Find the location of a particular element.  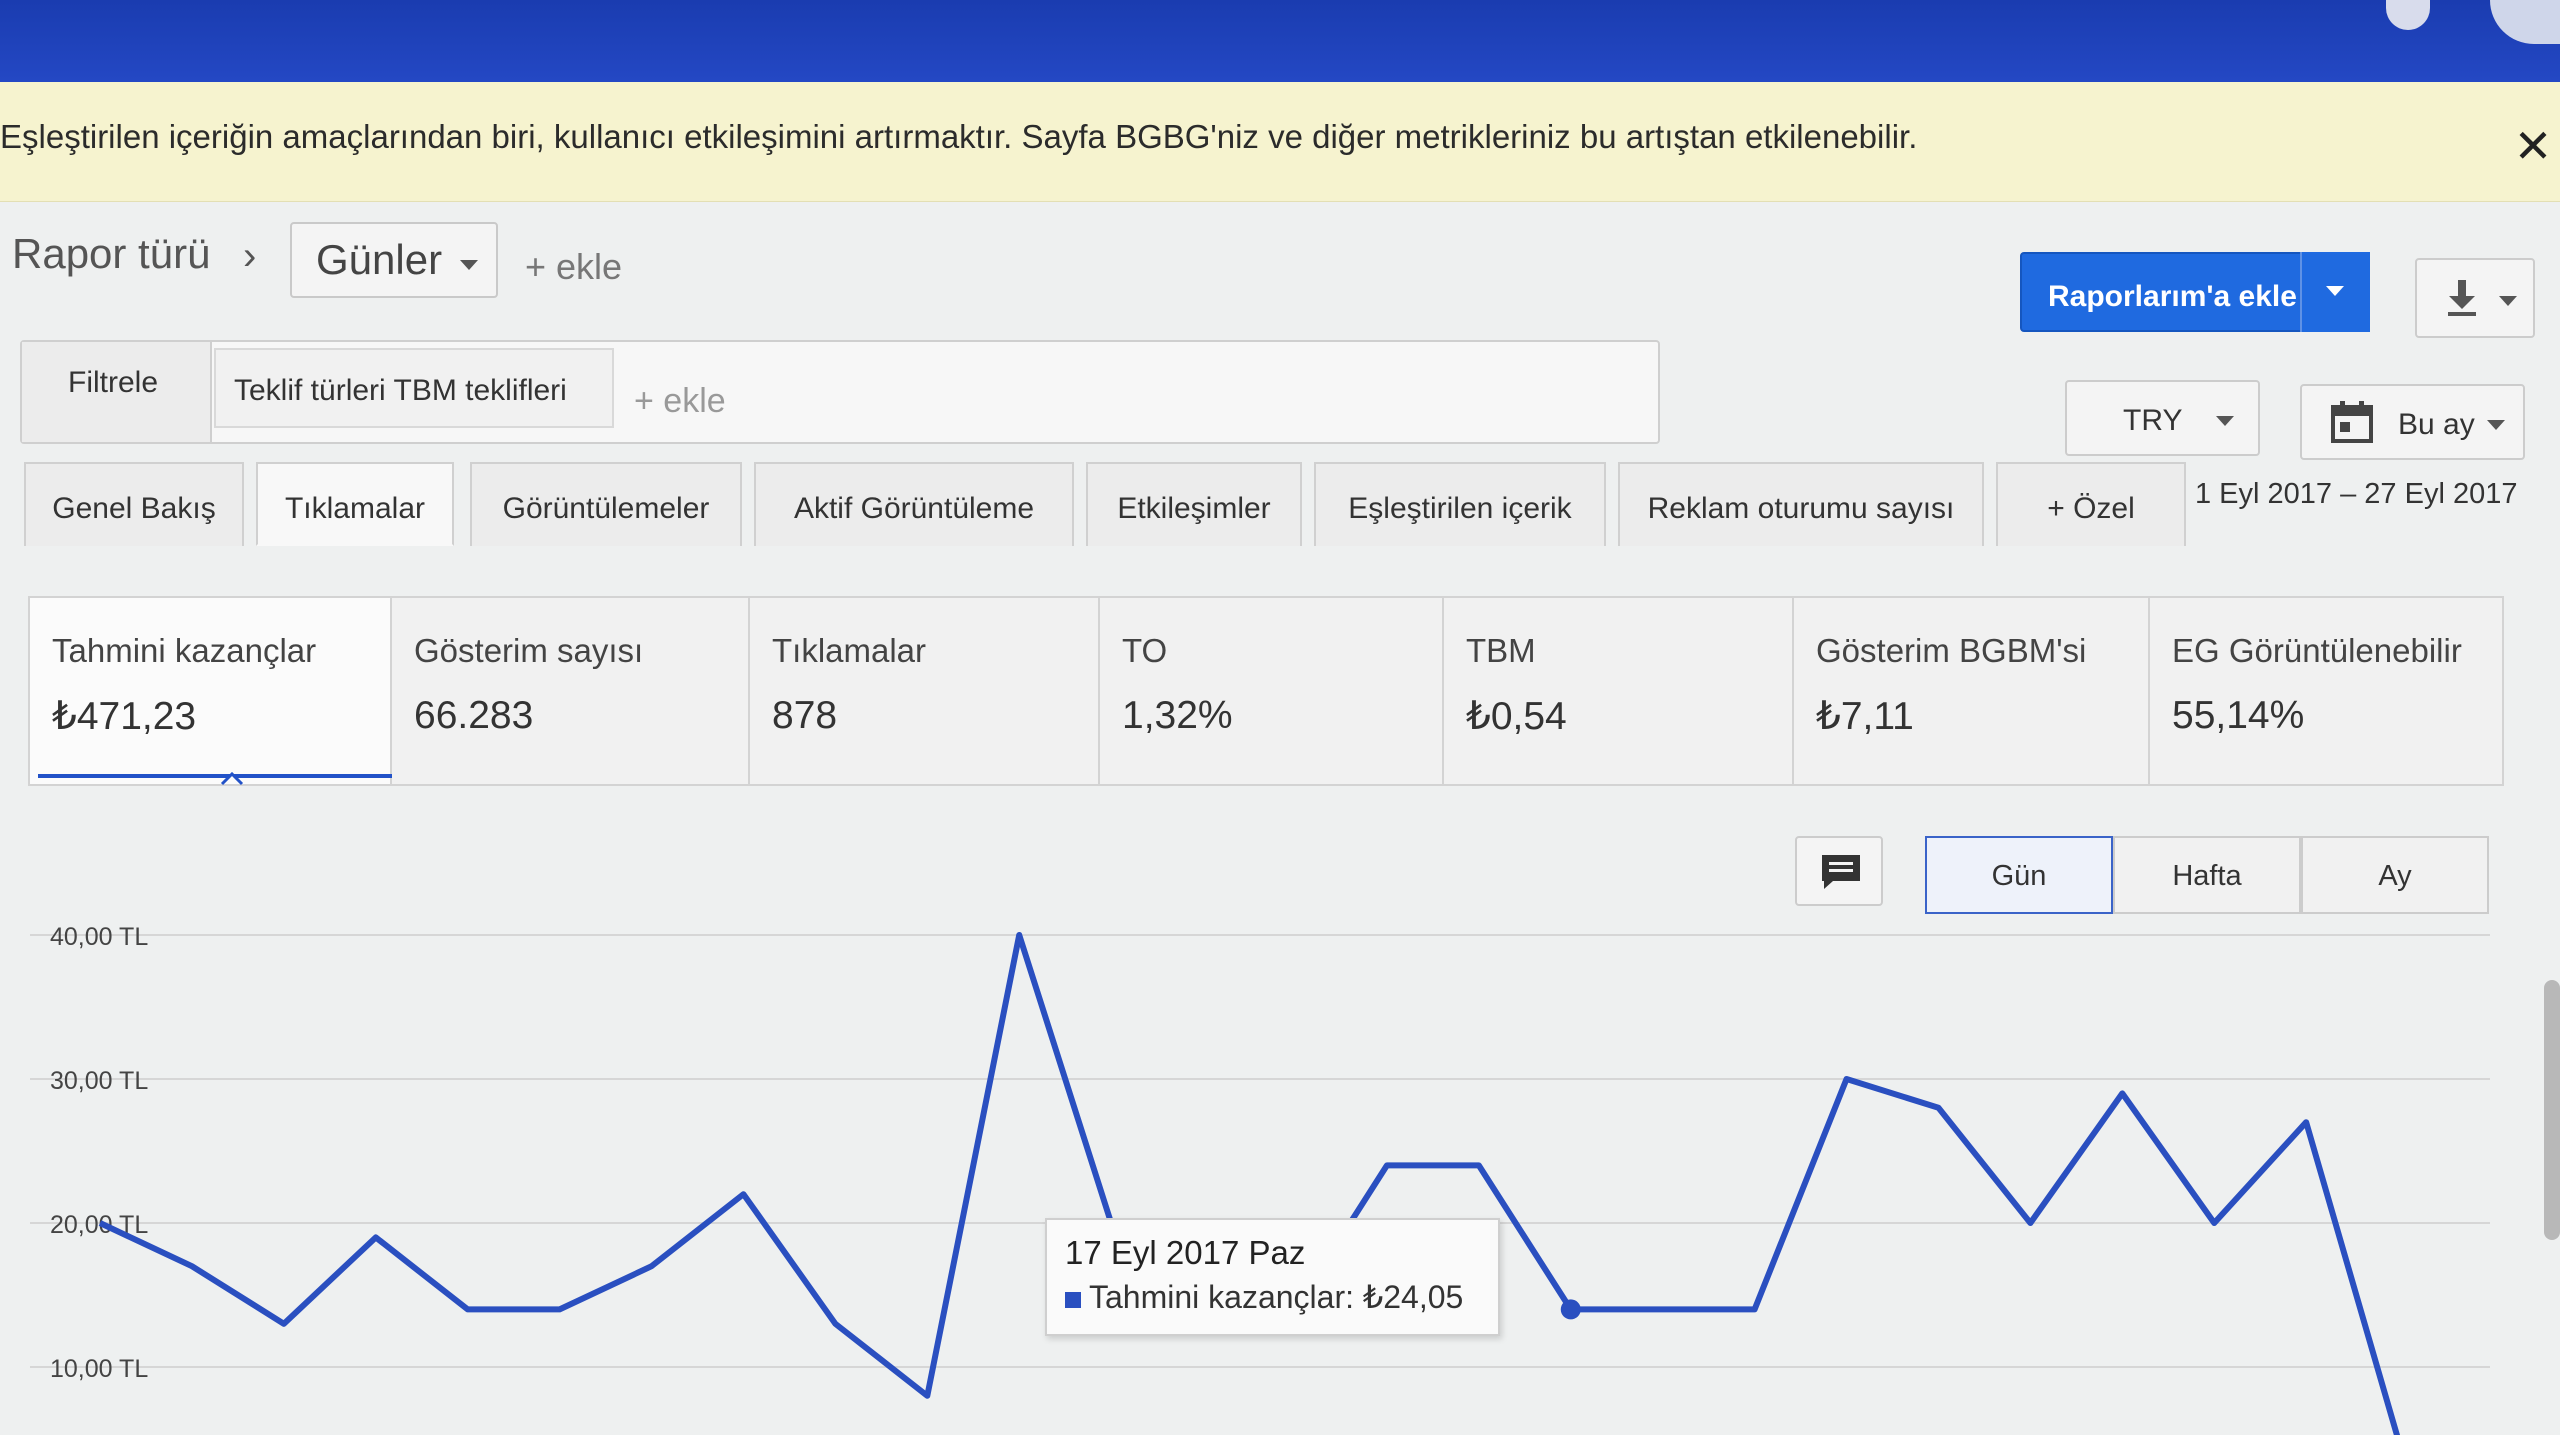

date-range-dropdown: Bu ay is located at coordinates (2412, 422).